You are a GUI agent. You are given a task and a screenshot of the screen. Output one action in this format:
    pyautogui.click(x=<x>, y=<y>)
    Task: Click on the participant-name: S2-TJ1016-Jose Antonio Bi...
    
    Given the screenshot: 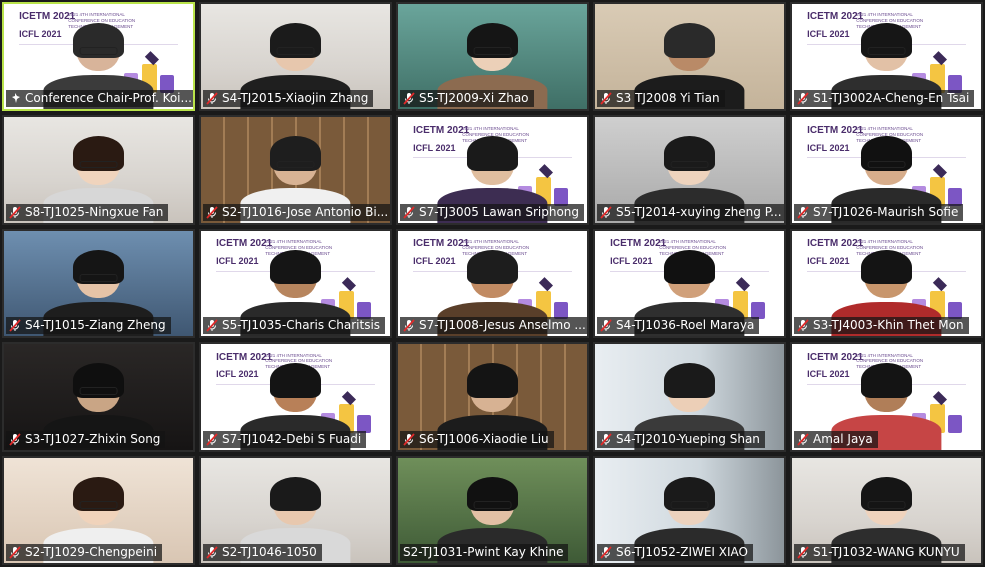 What is the action you would take?
    pyautogui.click(x=305, y=211)
    